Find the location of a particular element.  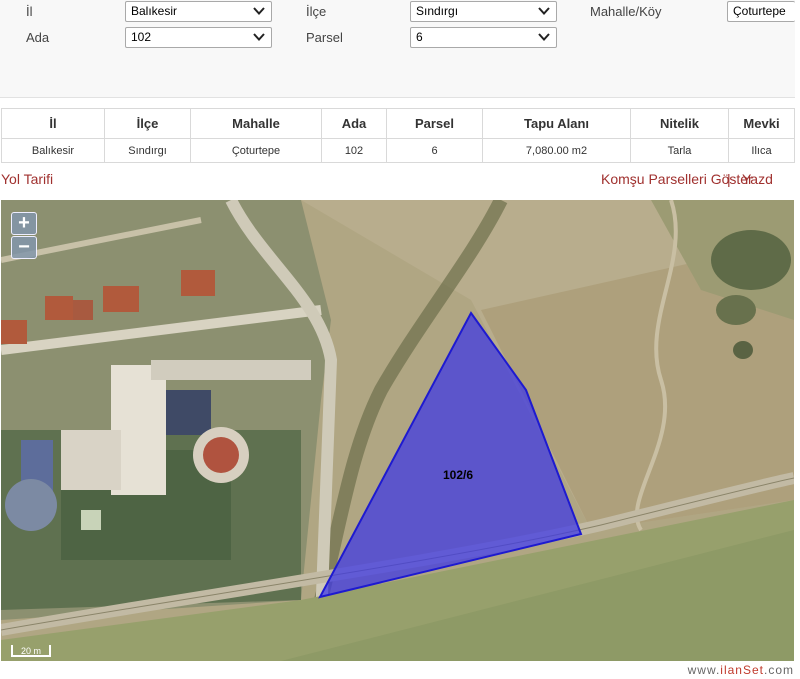

zoom-out-button: − is located at coordinates (24, 247).